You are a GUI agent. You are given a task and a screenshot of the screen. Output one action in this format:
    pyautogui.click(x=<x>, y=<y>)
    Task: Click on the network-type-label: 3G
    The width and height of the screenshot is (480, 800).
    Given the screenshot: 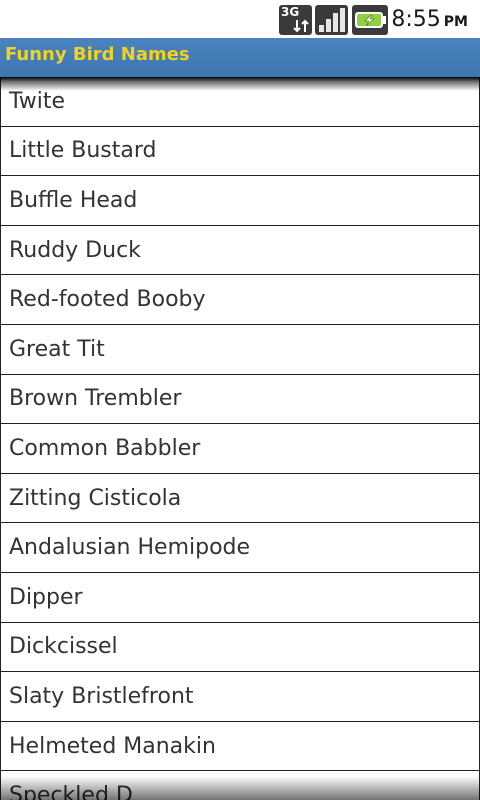 What is the action you would take?
    pyautogui.click(x=290, y=12)
    